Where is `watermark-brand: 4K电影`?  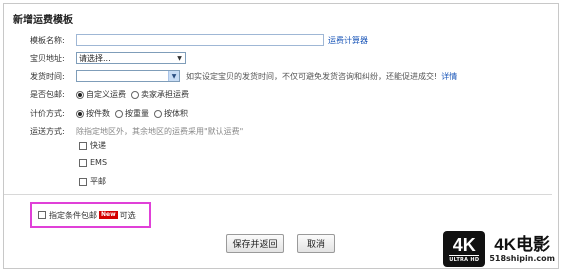
watermark-brand: 4K电影 is located at coordinates (522, 244).